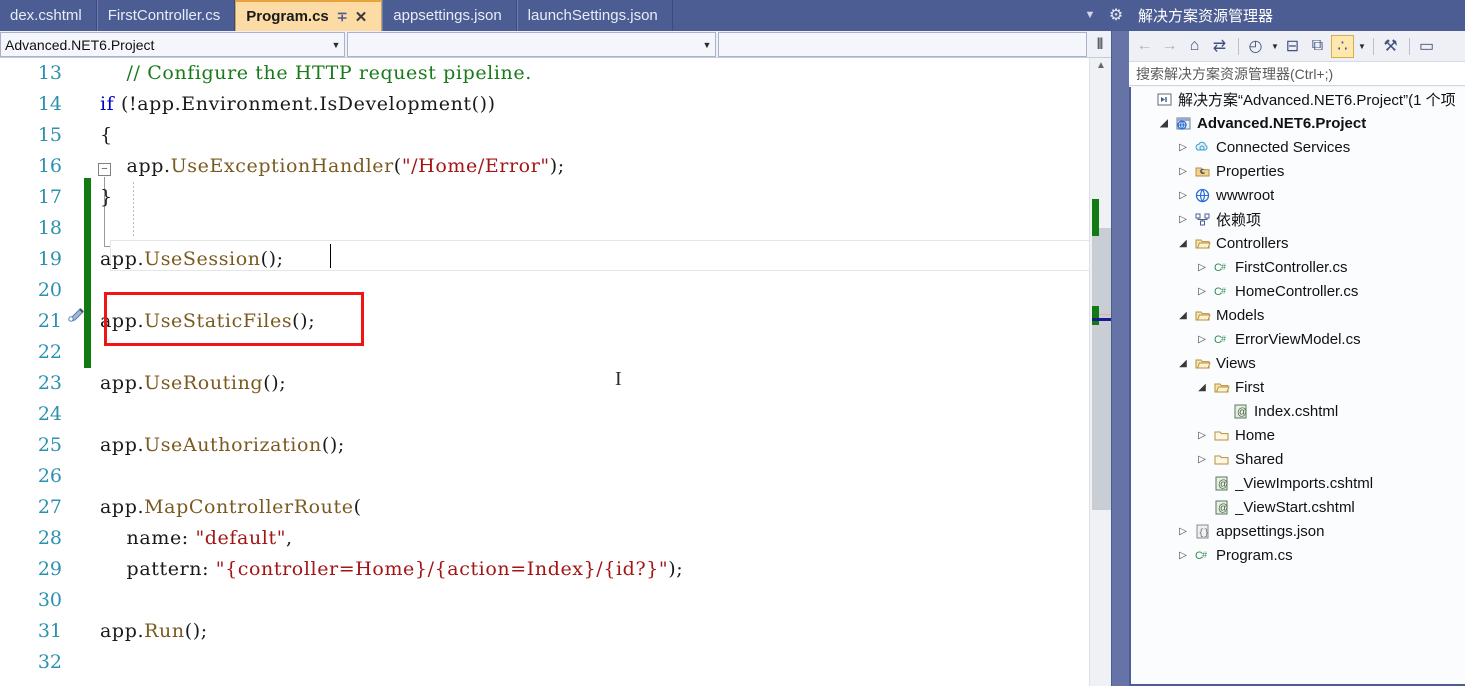  Describe the element at coordinates (1298, 315) in the screenshot. I see `tree-item-models: ◢ Models` at that location.